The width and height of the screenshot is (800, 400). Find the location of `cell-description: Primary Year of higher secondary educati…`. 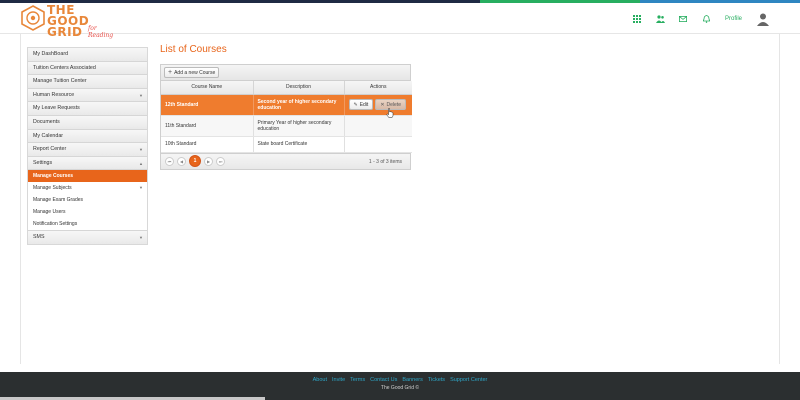

cell-description: Primary Year of higher secondary educati… is located at coordinates (299, 126).